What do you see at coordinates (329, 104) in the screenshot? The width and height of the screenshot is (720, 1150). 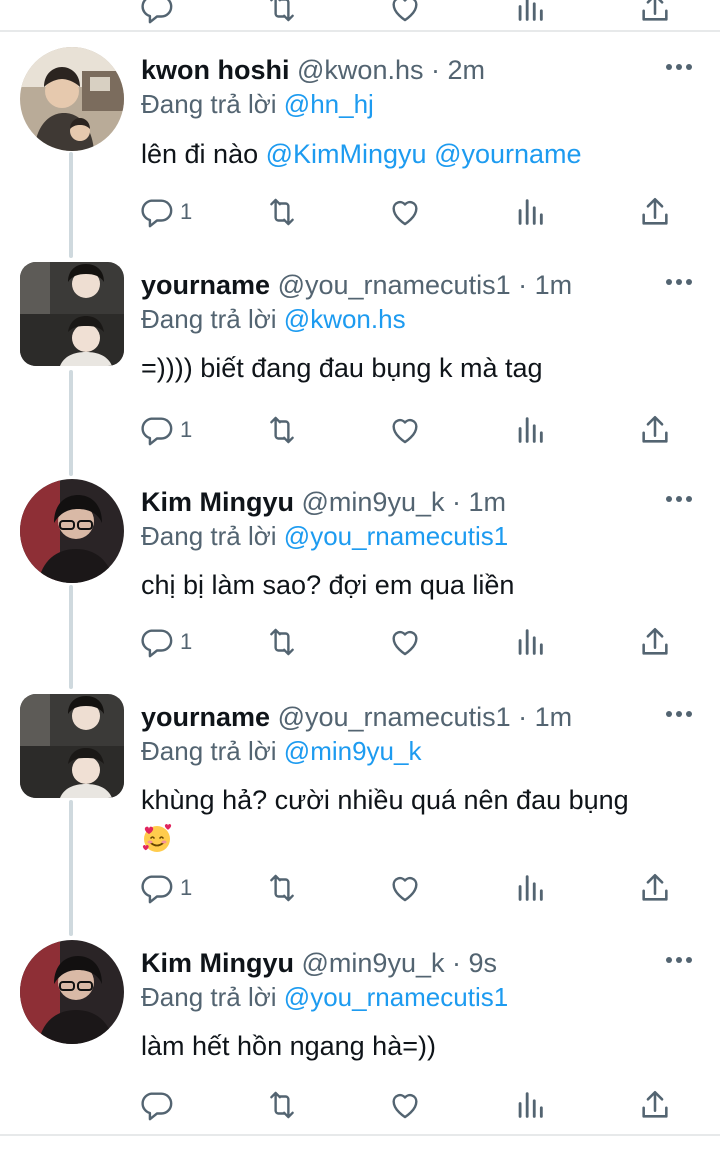 I see `replying-to-handle: @hn_hj` at bounding box center [329, 104].